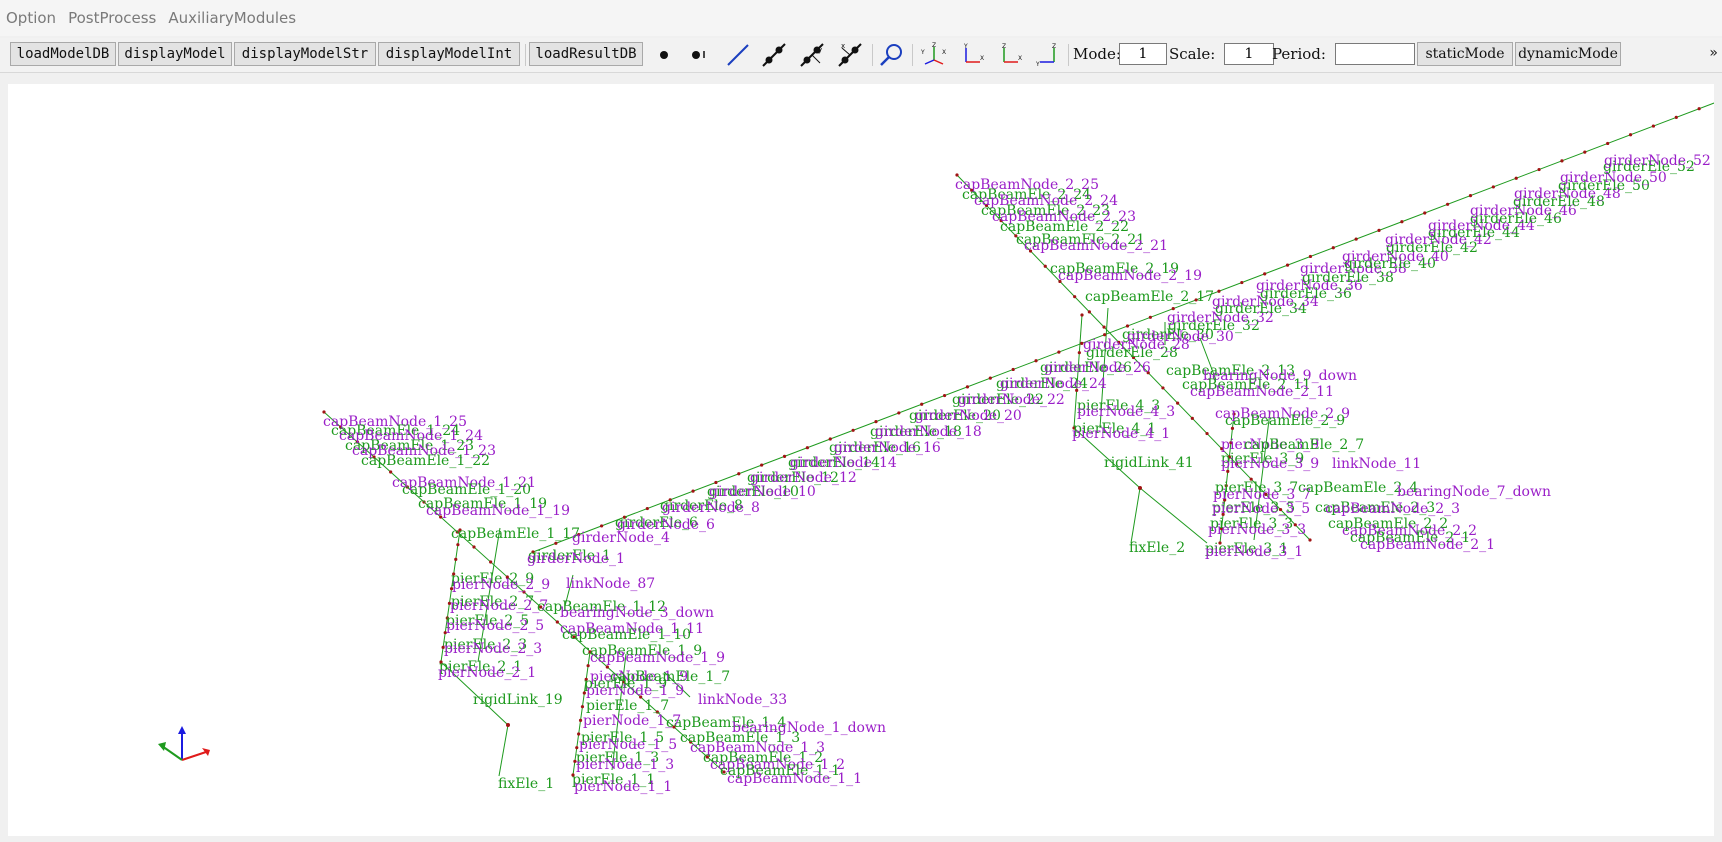 The image size is (1722, 842). Describe the element at coordinates (1375, 54) in the screenshot. I see `period-input` at that location.